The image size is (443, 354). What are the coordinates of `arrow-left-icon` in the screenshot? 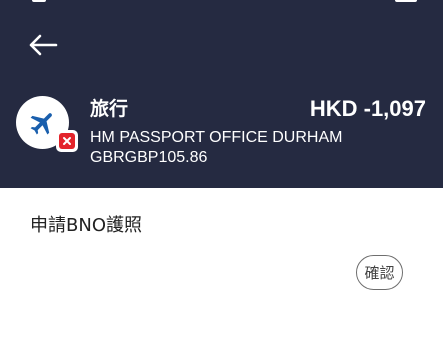 It's located at (43, 45).